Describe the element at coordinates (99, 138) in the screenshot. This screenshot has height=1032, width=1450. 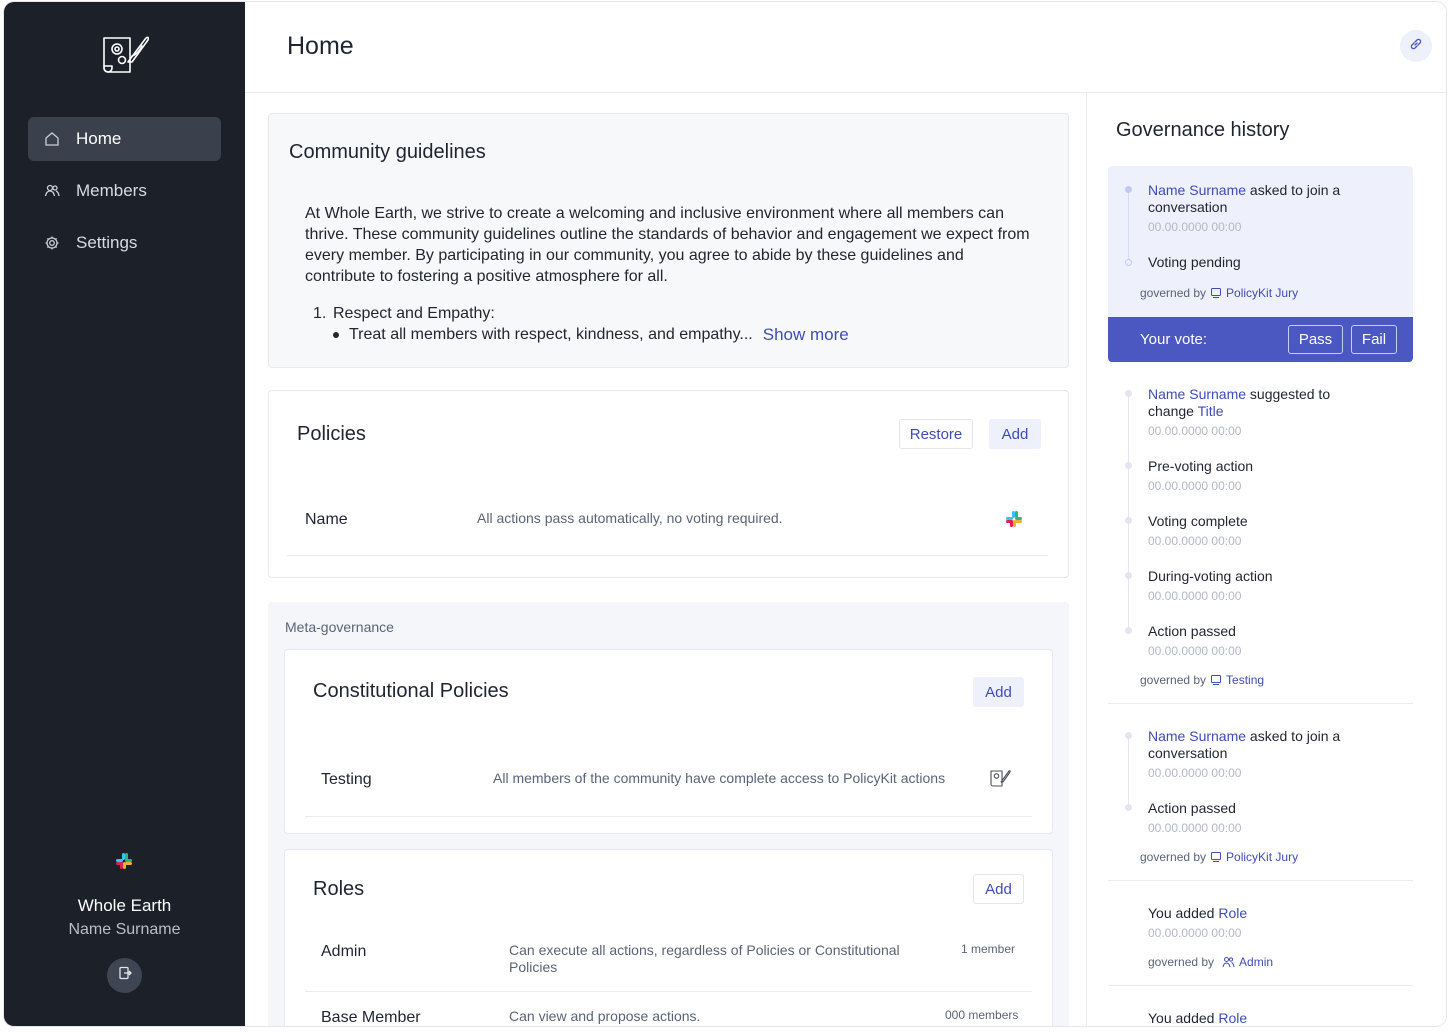
I see `sidebar-item-label: Home` at that location.